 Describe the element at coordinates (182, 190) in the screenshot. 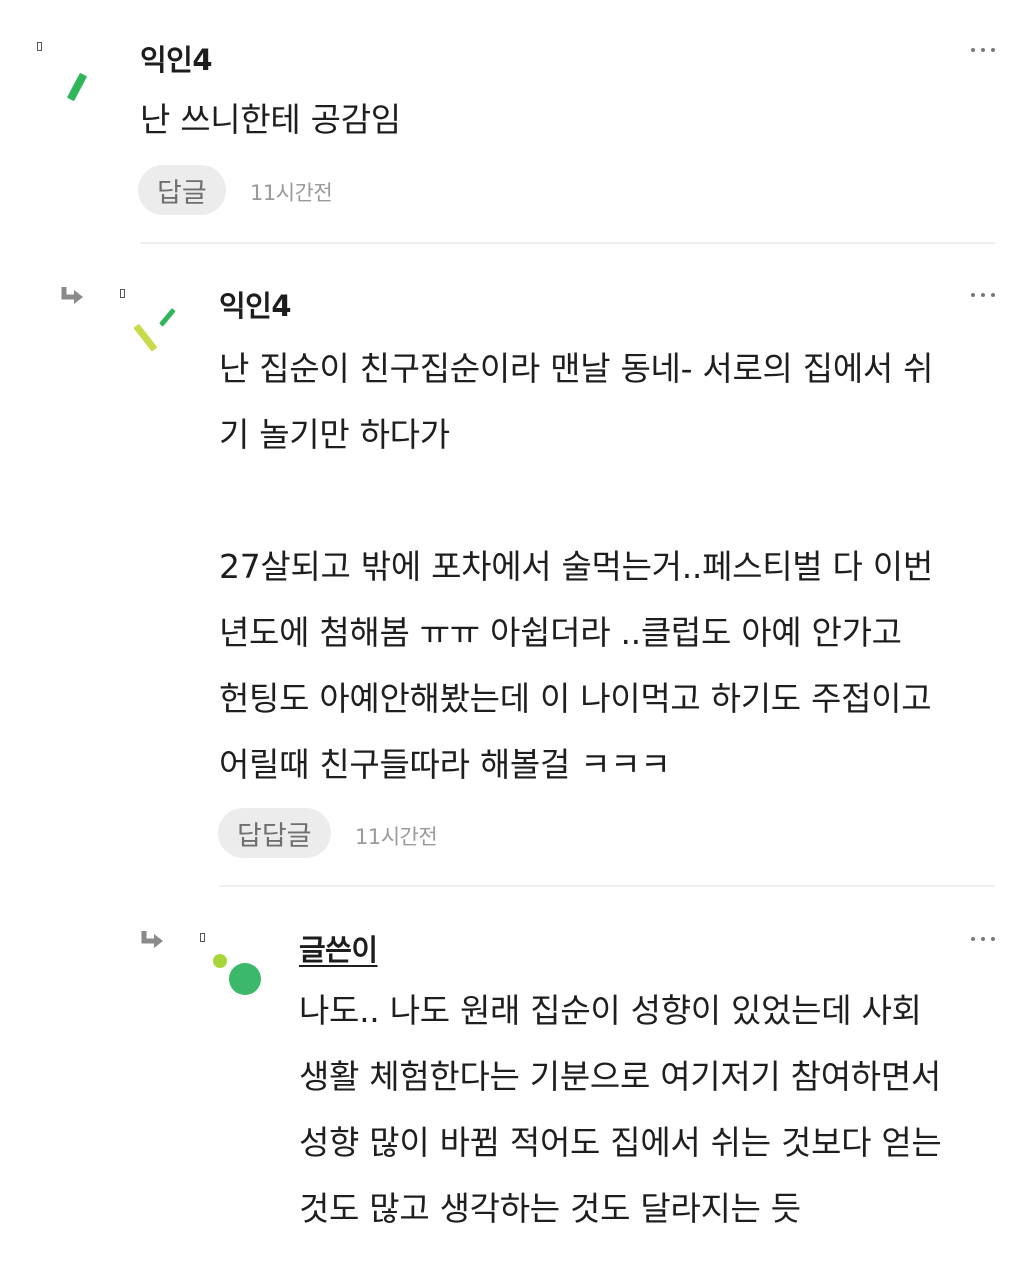

I see `reply-button: 답글` at that location.